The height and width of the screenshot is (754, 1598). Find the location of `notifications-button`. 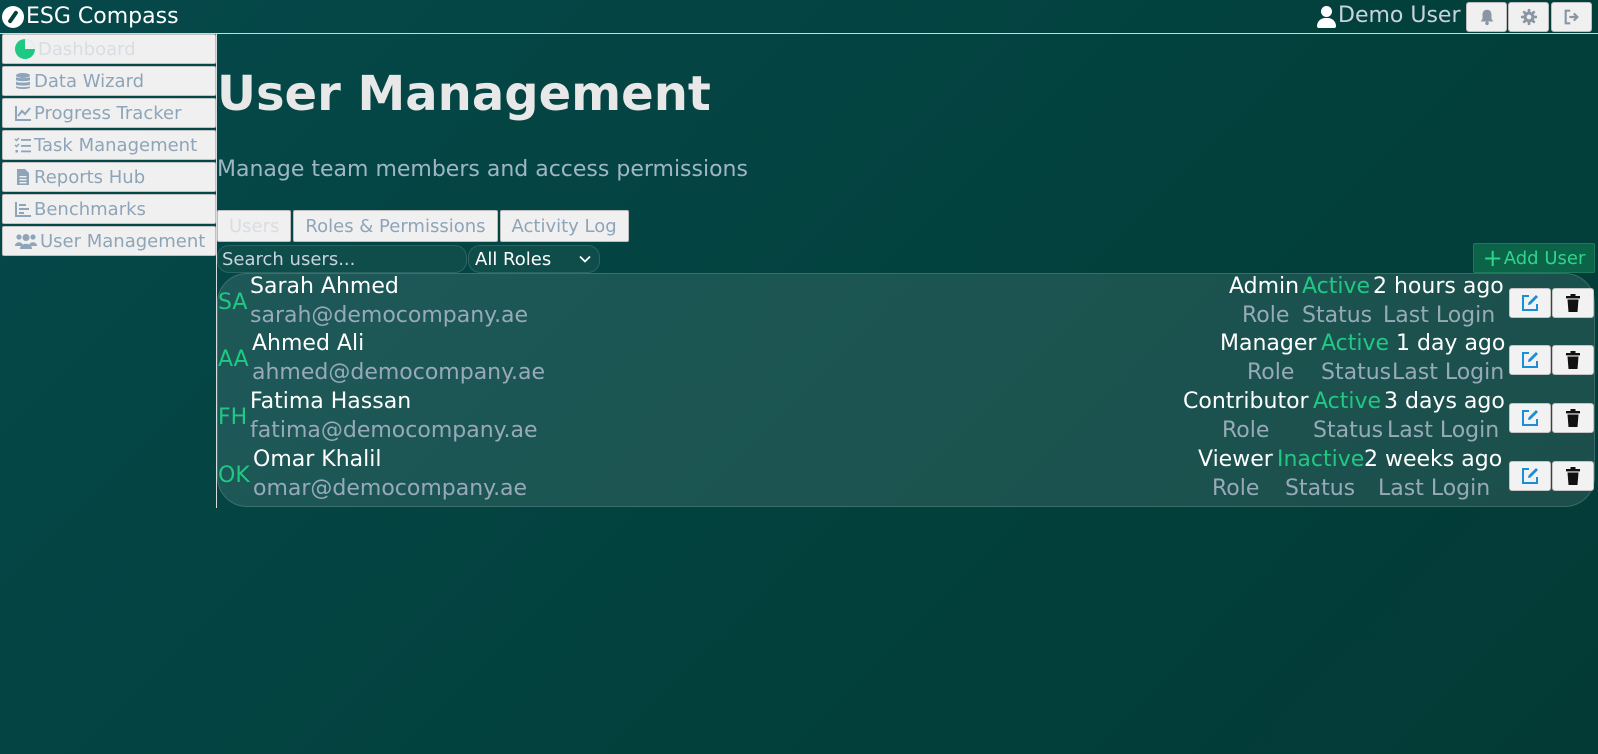

notifications-button is located at coordinates (1486, 17).